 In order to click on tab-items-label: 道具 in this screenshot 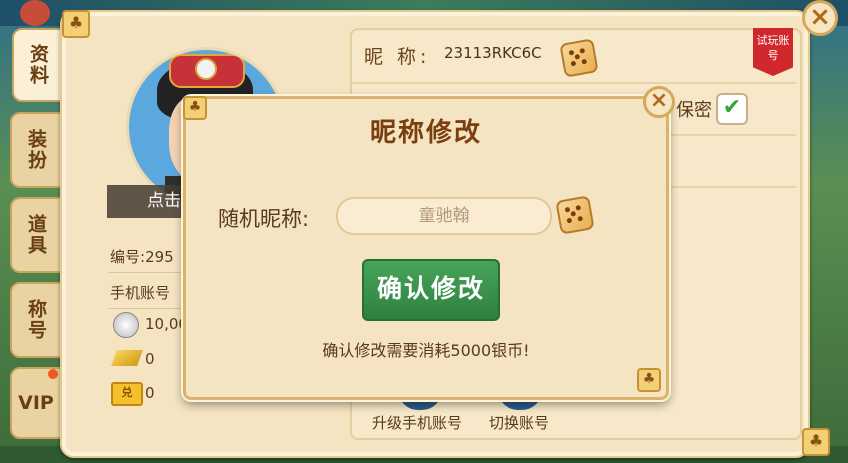, I will do `click(36, 235)`.